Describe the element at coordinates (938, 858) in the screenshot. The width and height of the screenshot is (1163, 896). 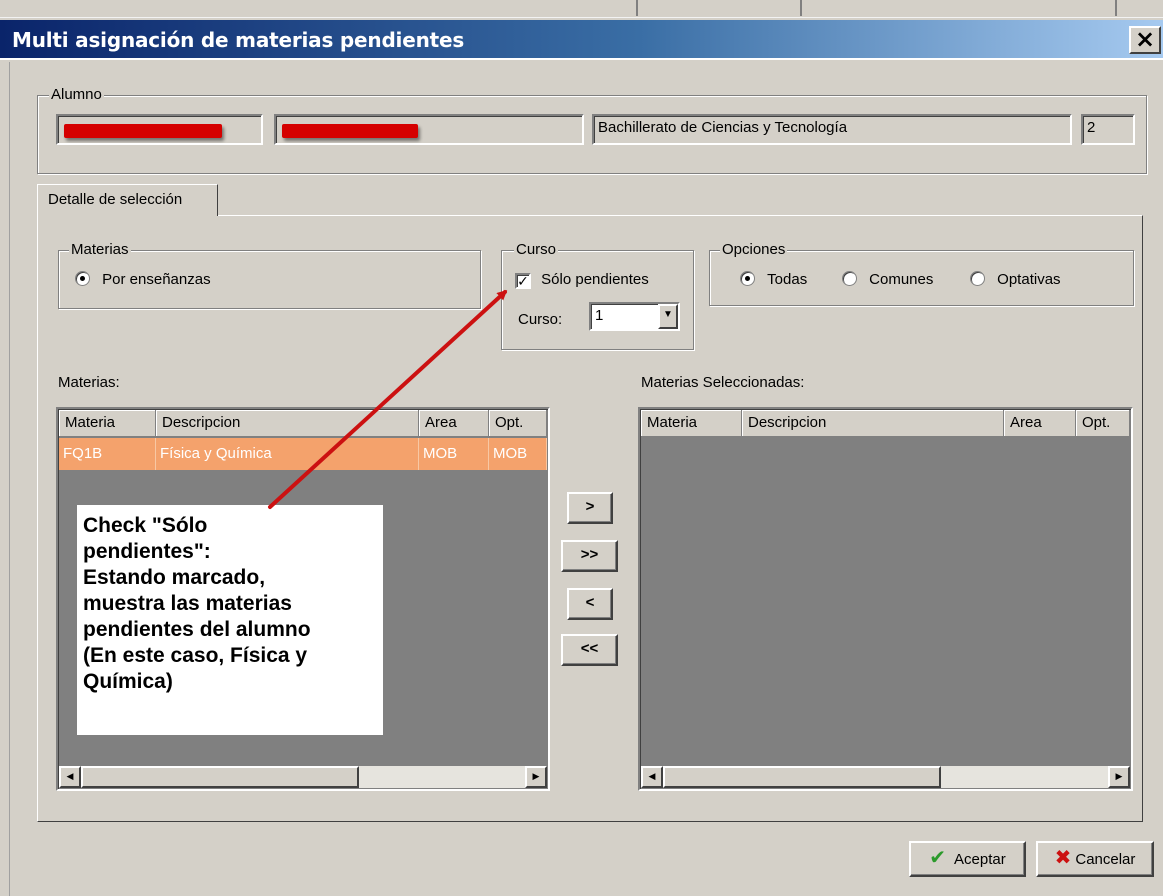
I see `checkmark-icon: ✔` at that location.